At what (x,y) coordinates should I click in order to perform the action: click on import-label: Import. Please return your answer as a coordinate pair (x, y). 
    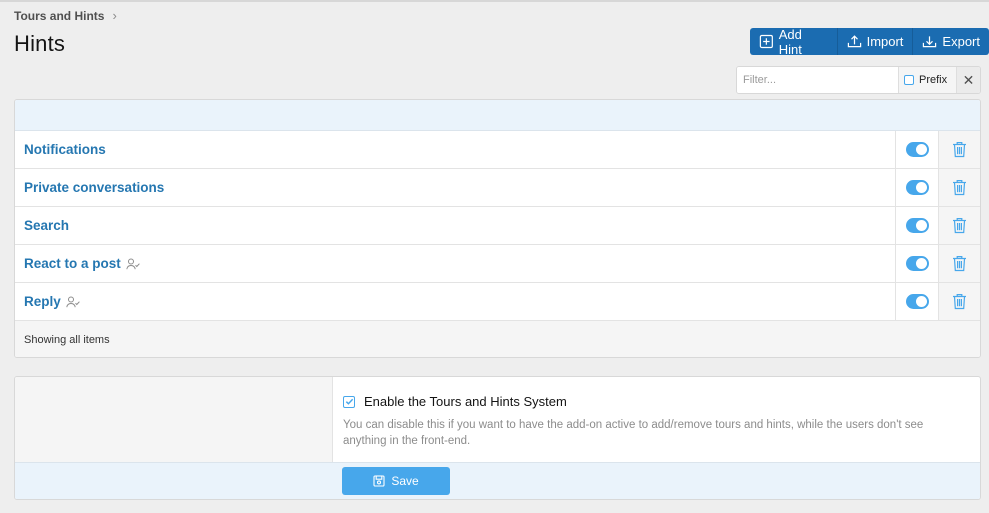
    Looking at the image, I should click on (885, 41).